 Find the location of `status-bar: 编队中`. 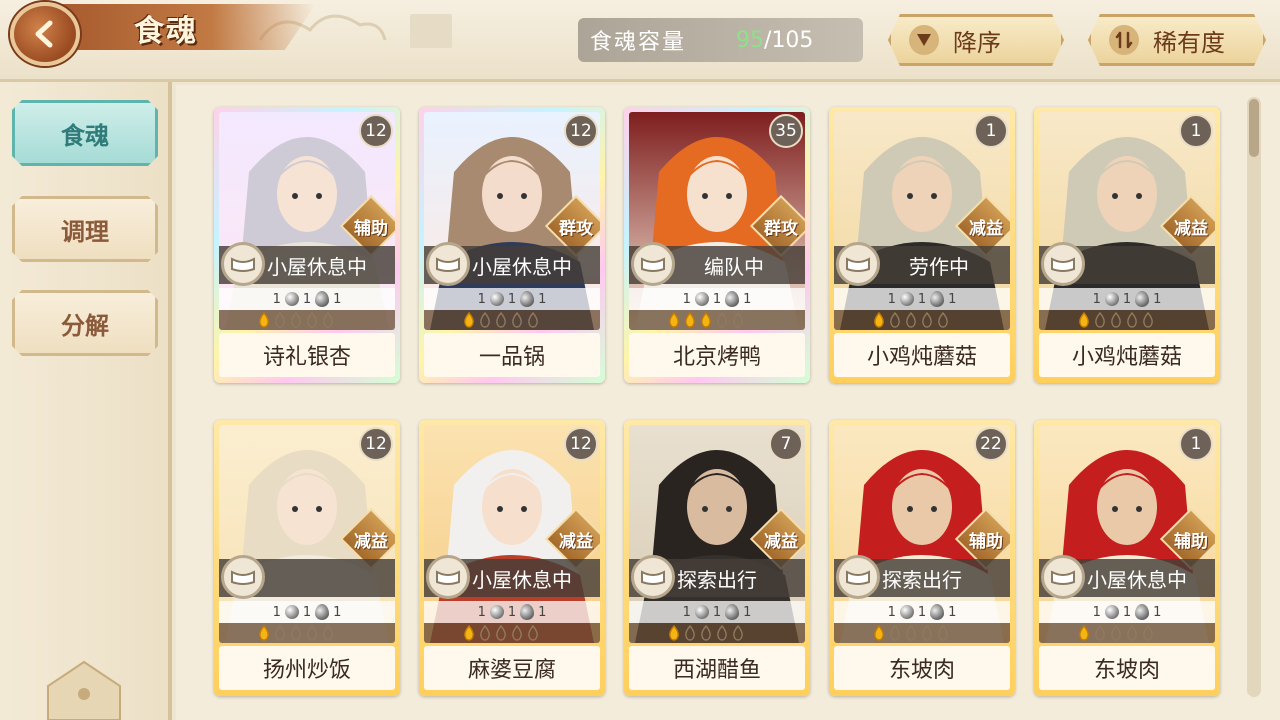

status-bar: 编队中 is located at coordinates (717, 264).